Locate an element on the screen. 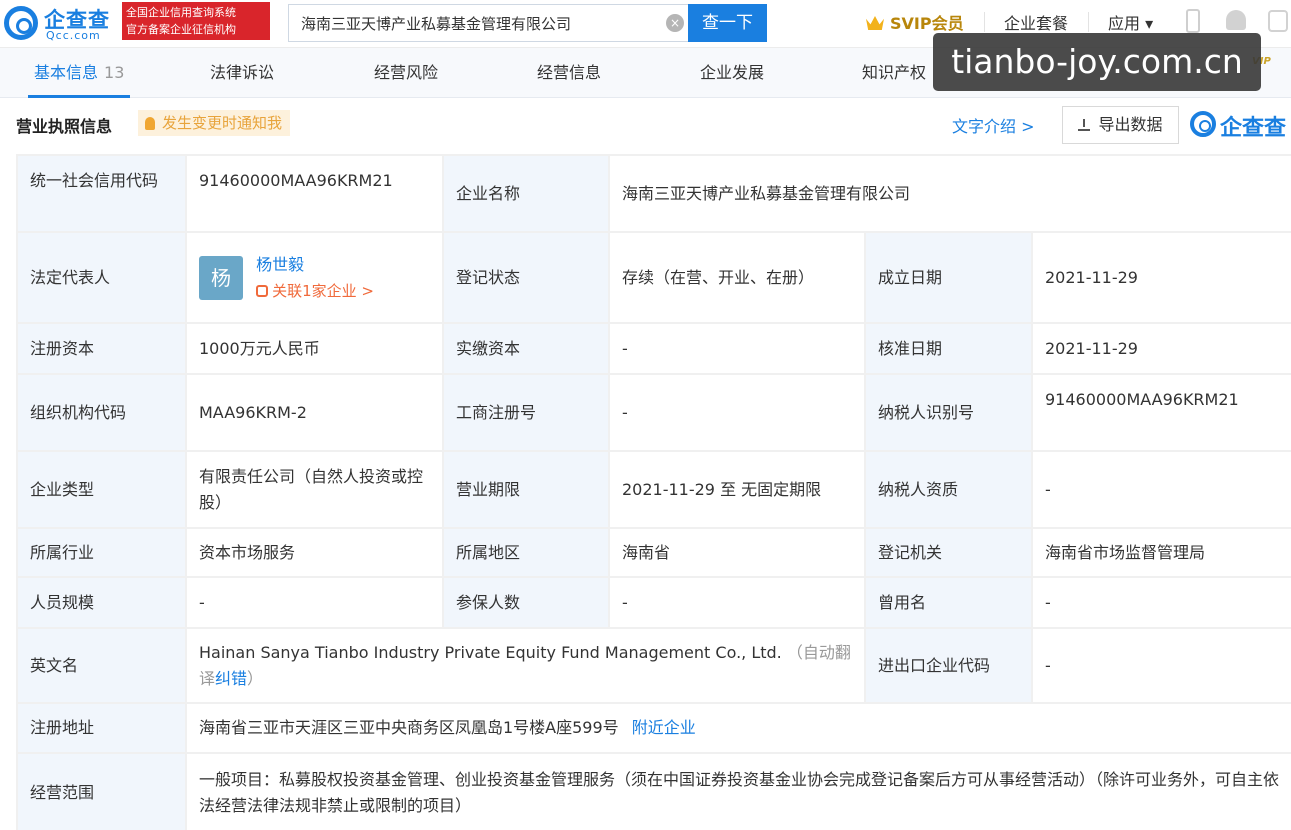  import-export-code-value: - is located at coordinates (1161, 665).